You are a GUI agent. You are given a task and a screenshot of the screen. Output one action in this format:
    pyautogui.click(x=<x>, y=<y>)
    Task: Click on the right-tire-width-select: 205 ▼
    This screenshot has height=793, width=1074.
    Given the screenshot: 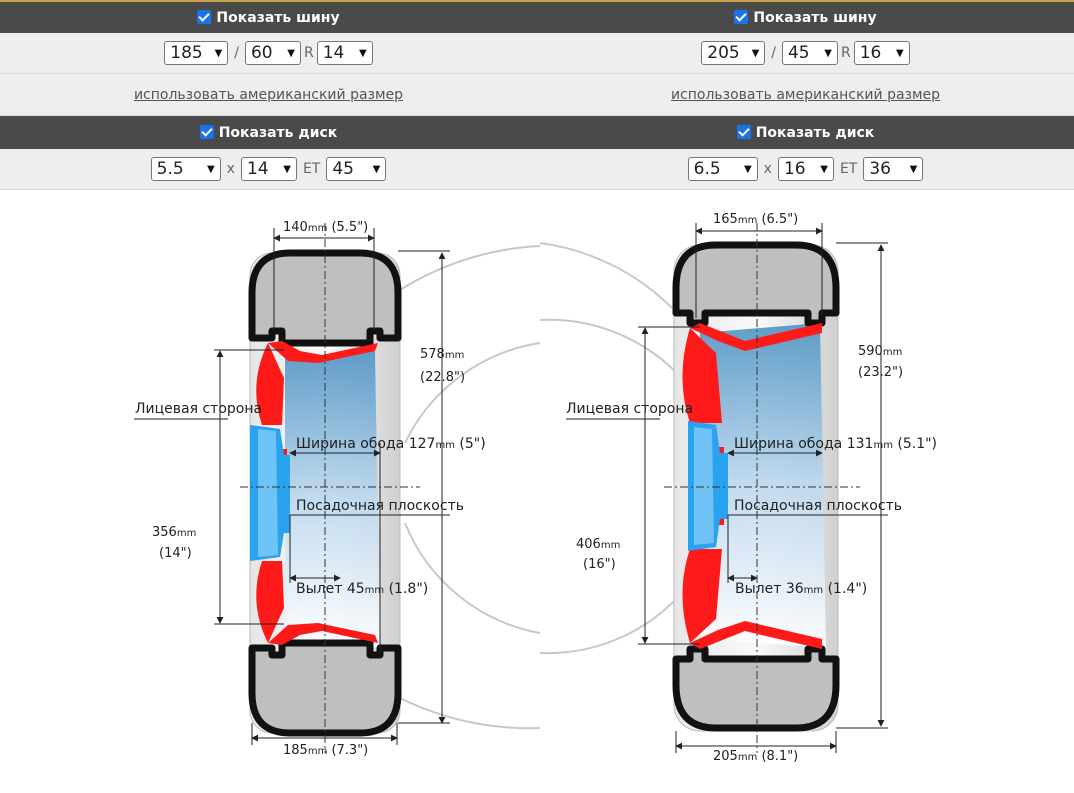 What is the action you would take?
    pyautogui.click(x=733, y=53)
    